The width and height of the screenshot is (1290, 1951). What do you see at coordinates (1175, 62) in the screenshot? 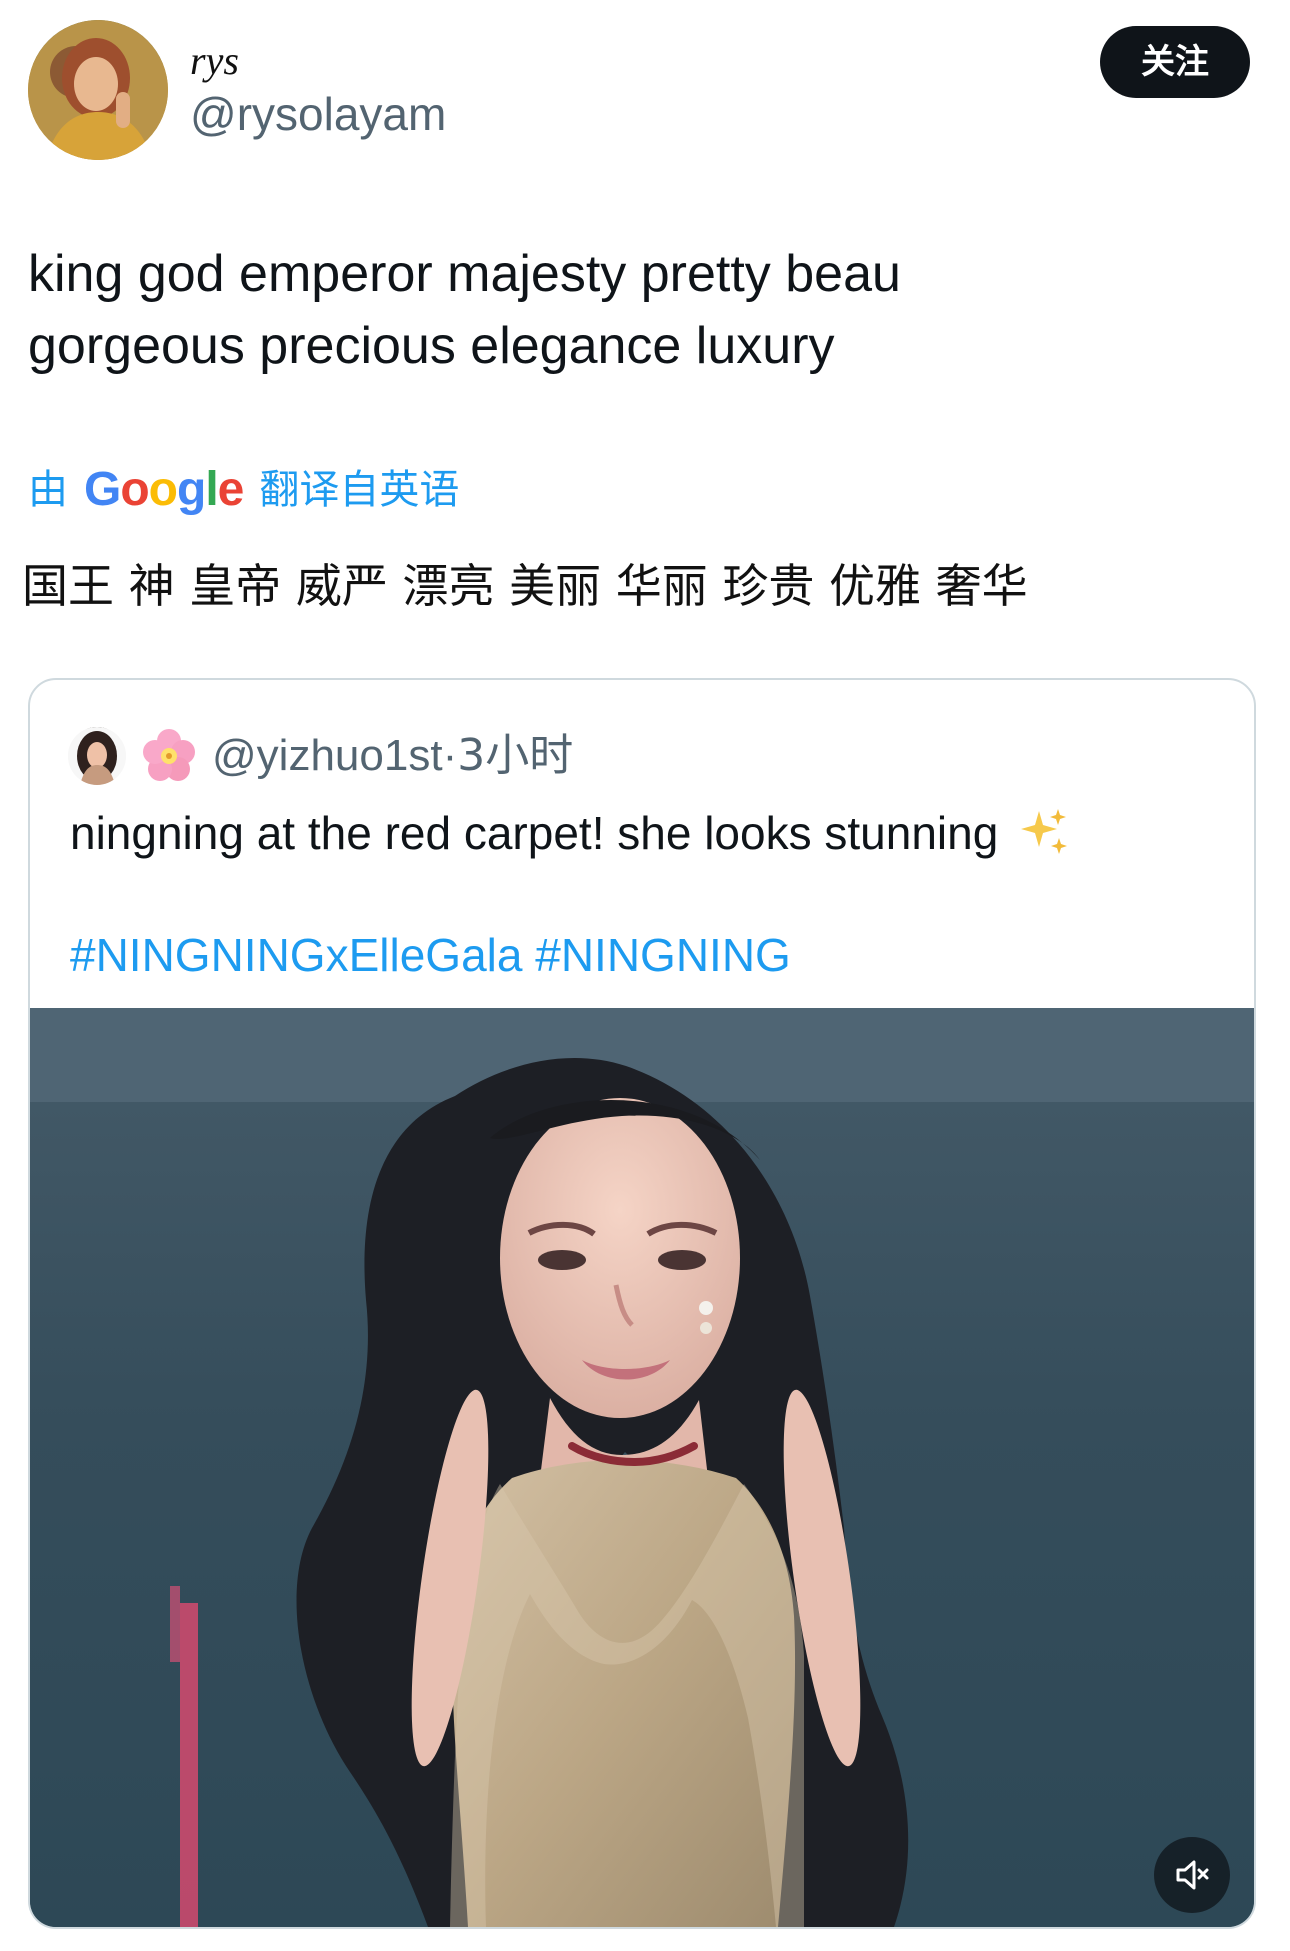
I see `follow-button: 关注` at bounding box center [1175, 62].